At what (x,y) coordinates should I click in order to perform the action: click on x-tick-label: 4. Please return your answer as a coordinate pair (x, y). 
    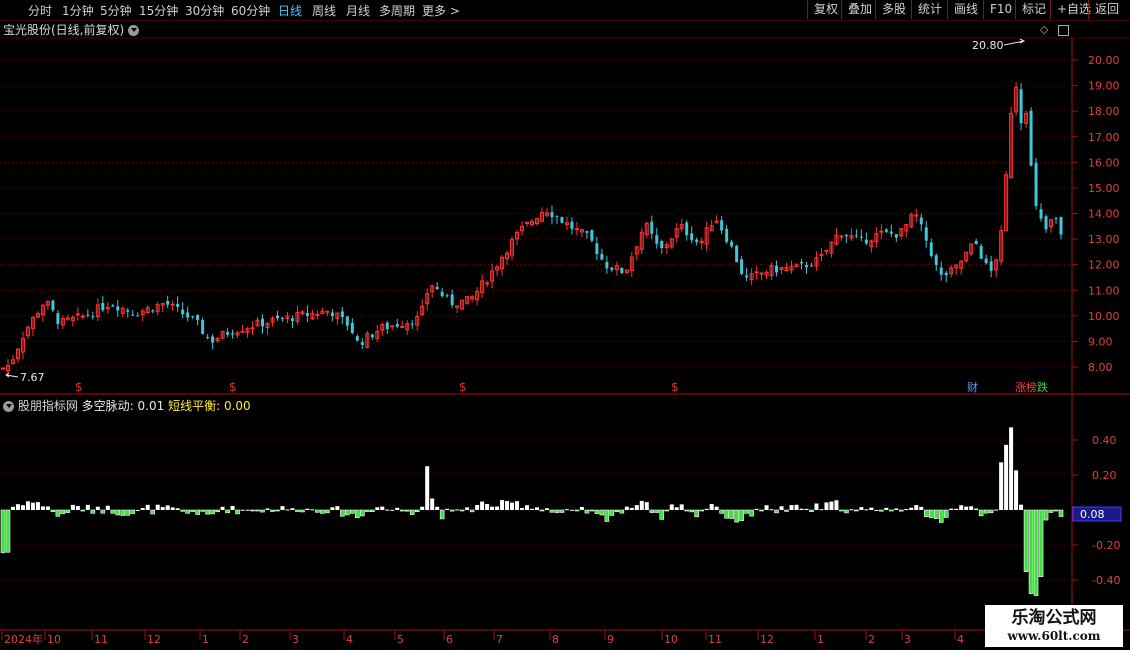
    Looking at the image, I should click on (960, 639).